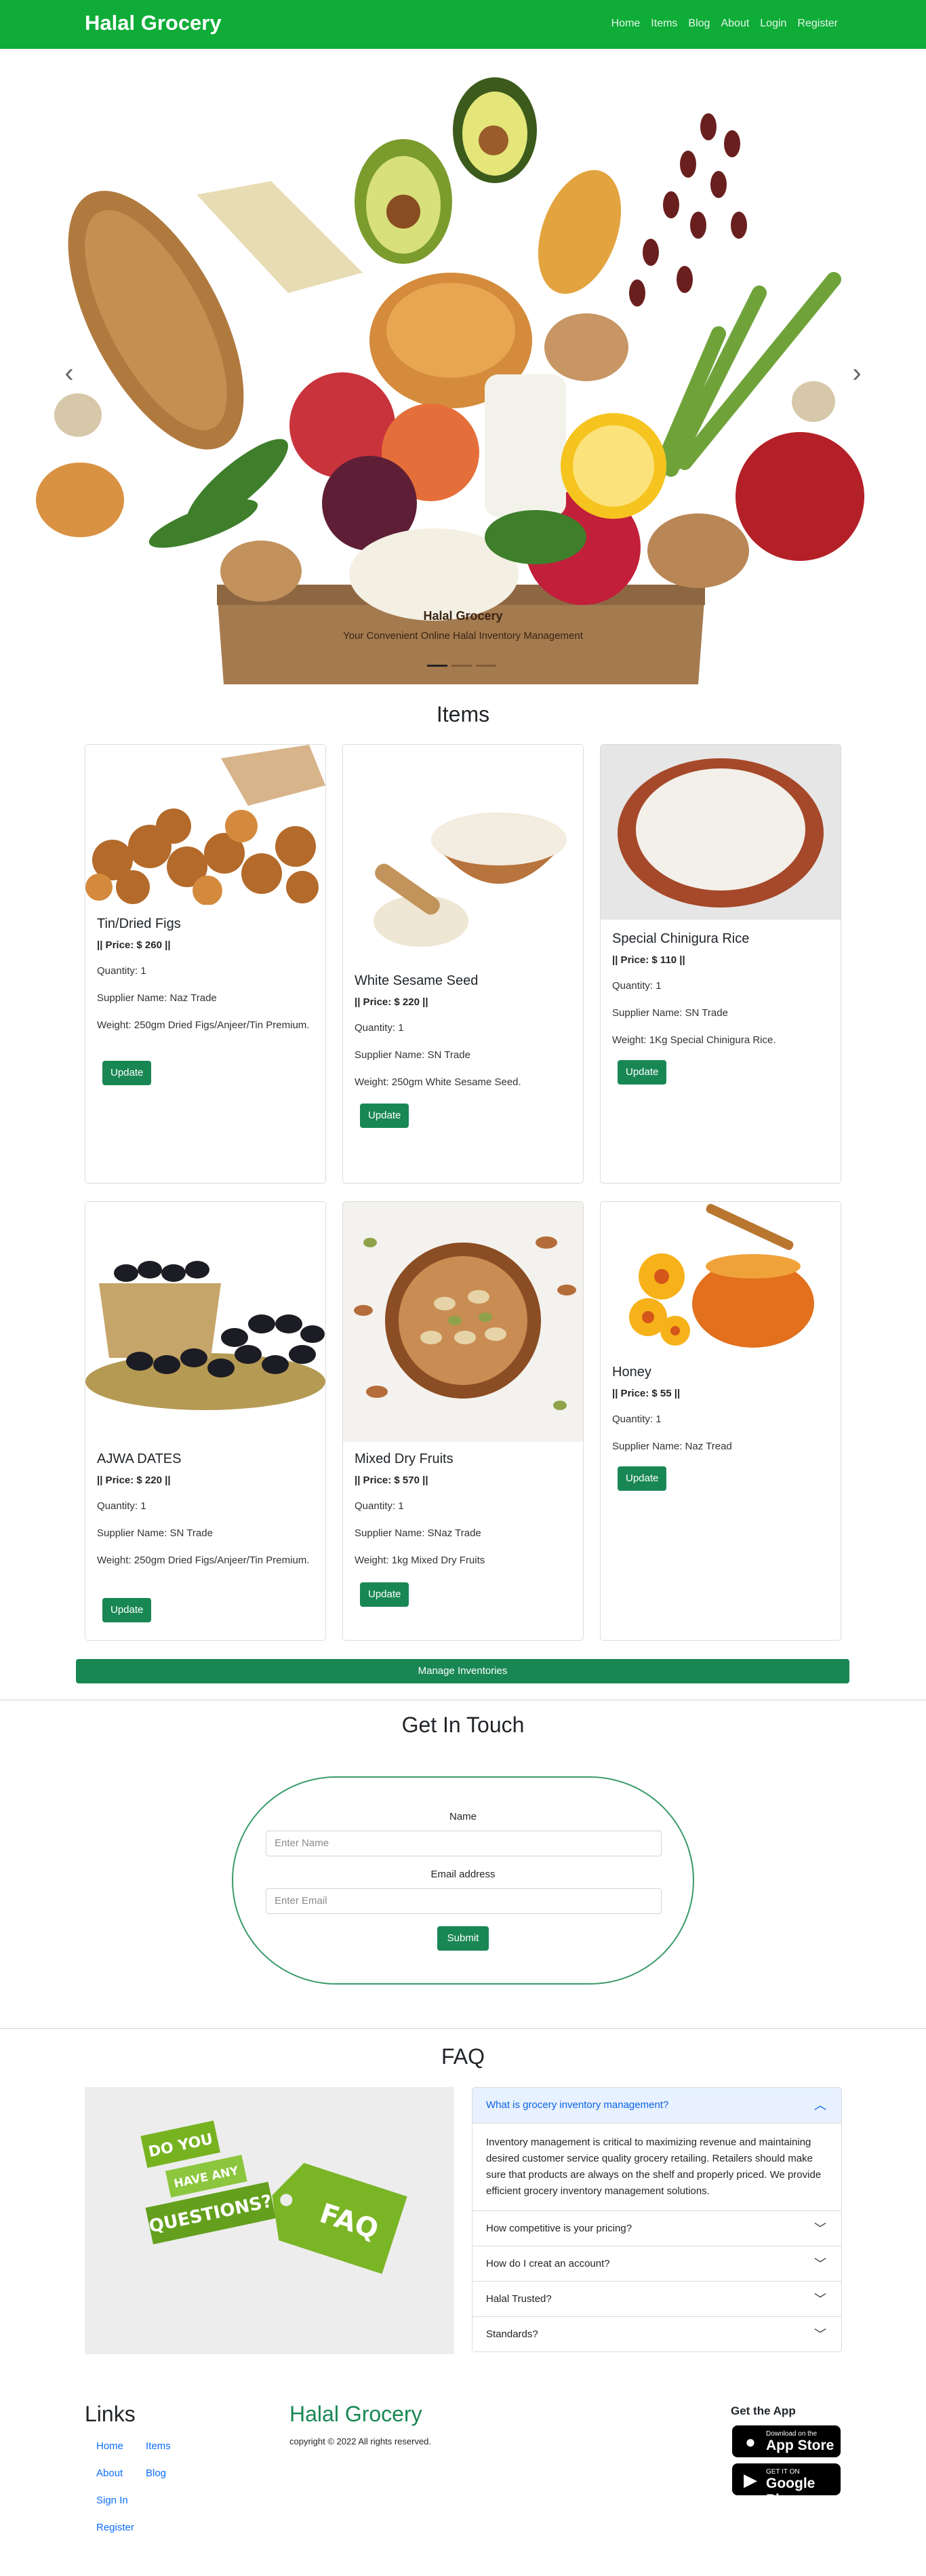  I want to click on item-image-sesame, so click(463, 854).